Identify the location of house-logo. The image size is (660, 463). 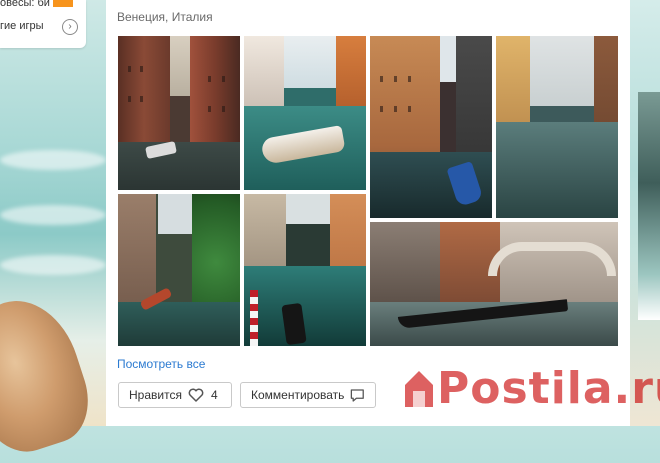
(419, 389).